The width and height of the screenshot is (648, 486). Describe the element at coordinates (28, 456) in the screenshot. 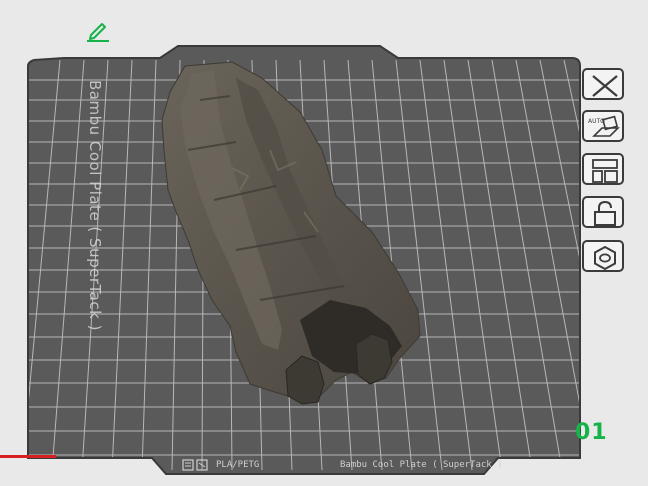

I see `x-axis-indicator` at that location.